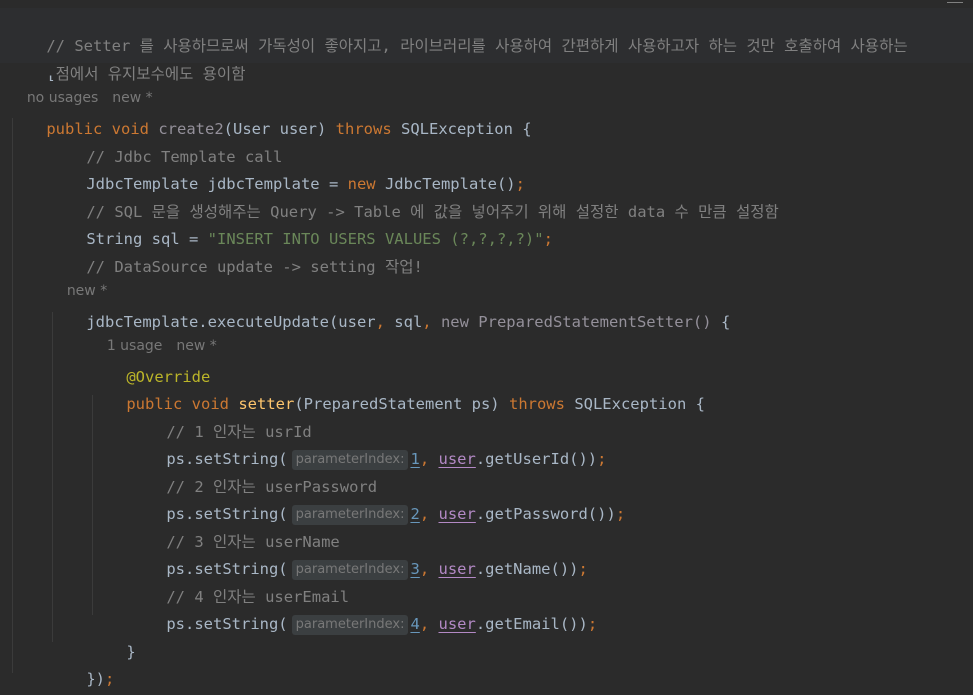 The image size is (973, 695). What do you see at coordinates (415, 459) in the screenshot?
I see `parameter-index: 1` at bounding box center [415, 459].